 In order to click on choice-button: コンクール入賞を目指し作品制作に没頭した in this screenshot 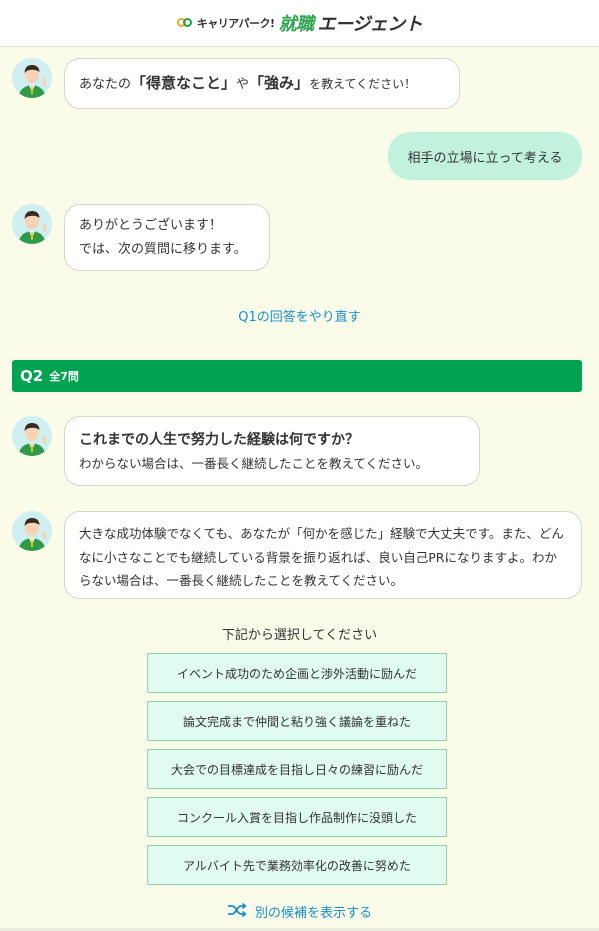, I will do `click(297, 817)`.